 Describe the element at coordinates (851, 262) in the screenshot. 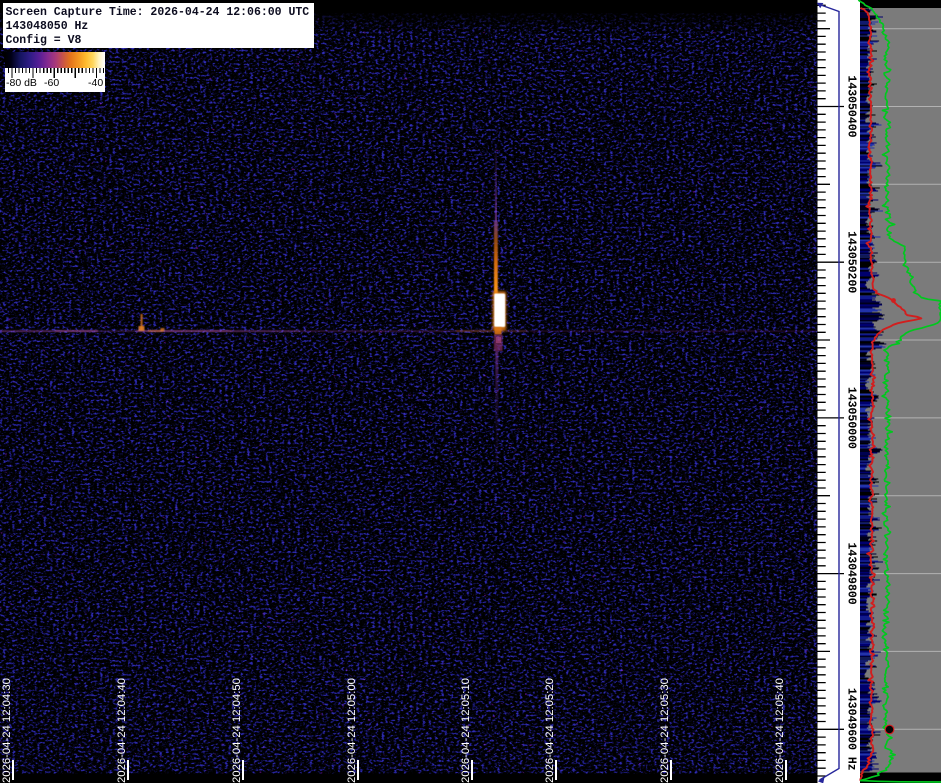

I see `svg-text: 143050200` at that location.